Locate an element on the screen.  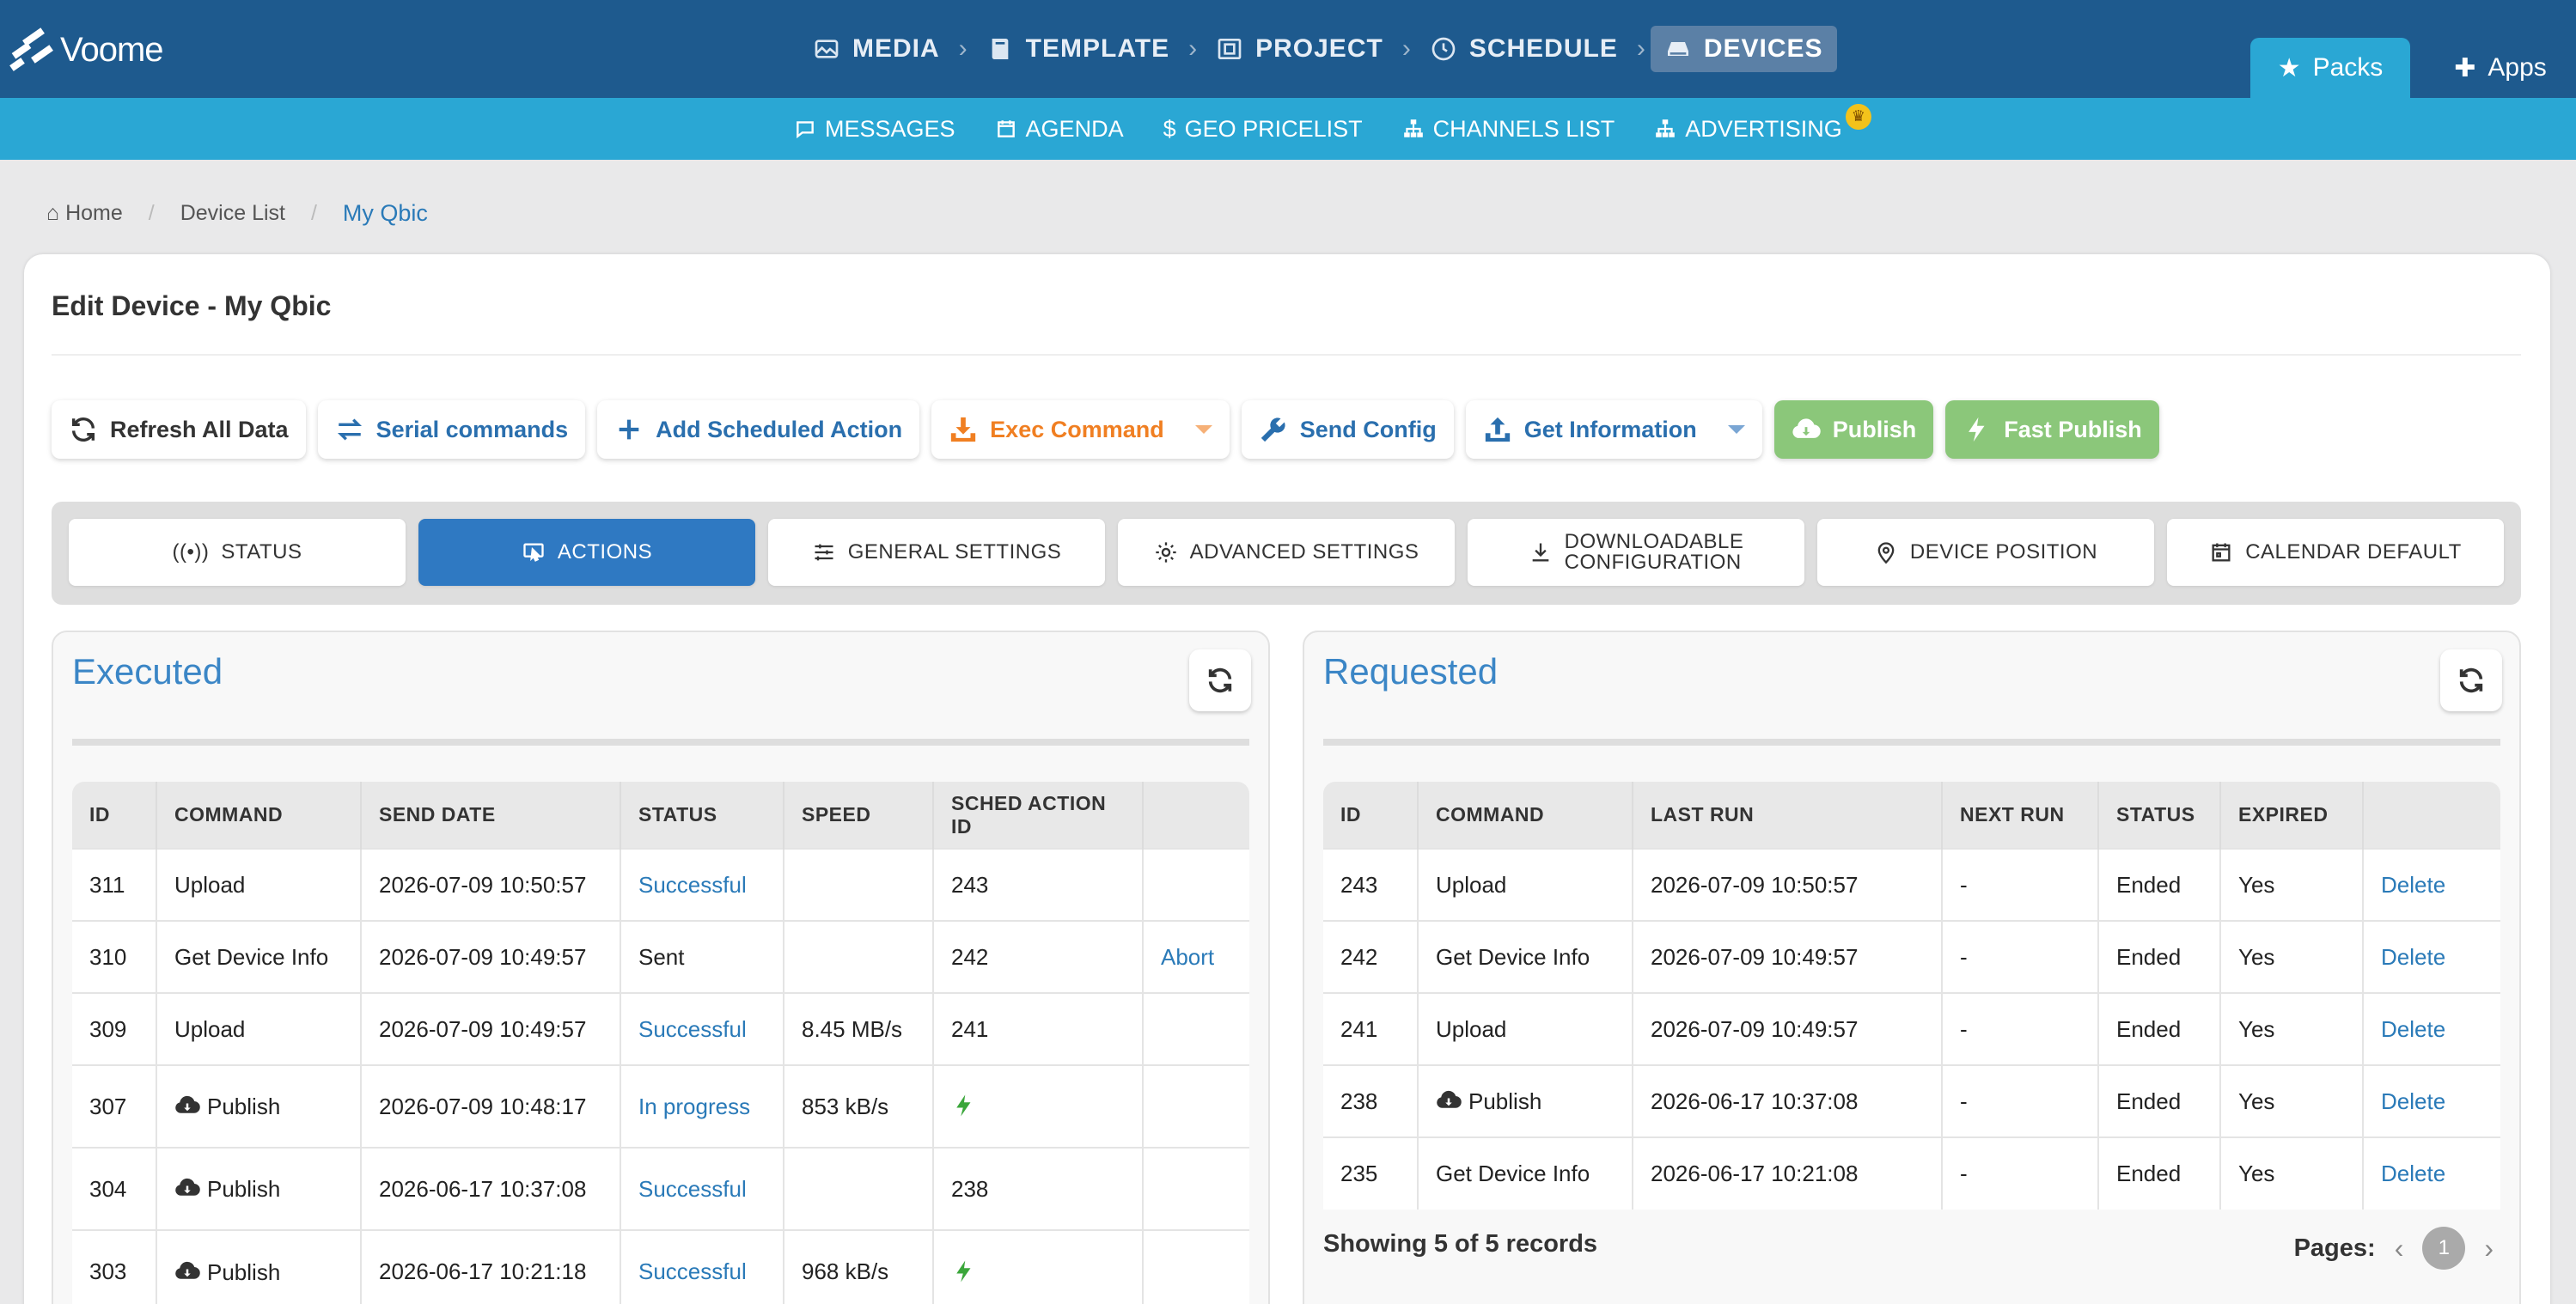
tab-advanced-settings-label: ADVANCED SETTINGS is located at coordinates (1304, 552).